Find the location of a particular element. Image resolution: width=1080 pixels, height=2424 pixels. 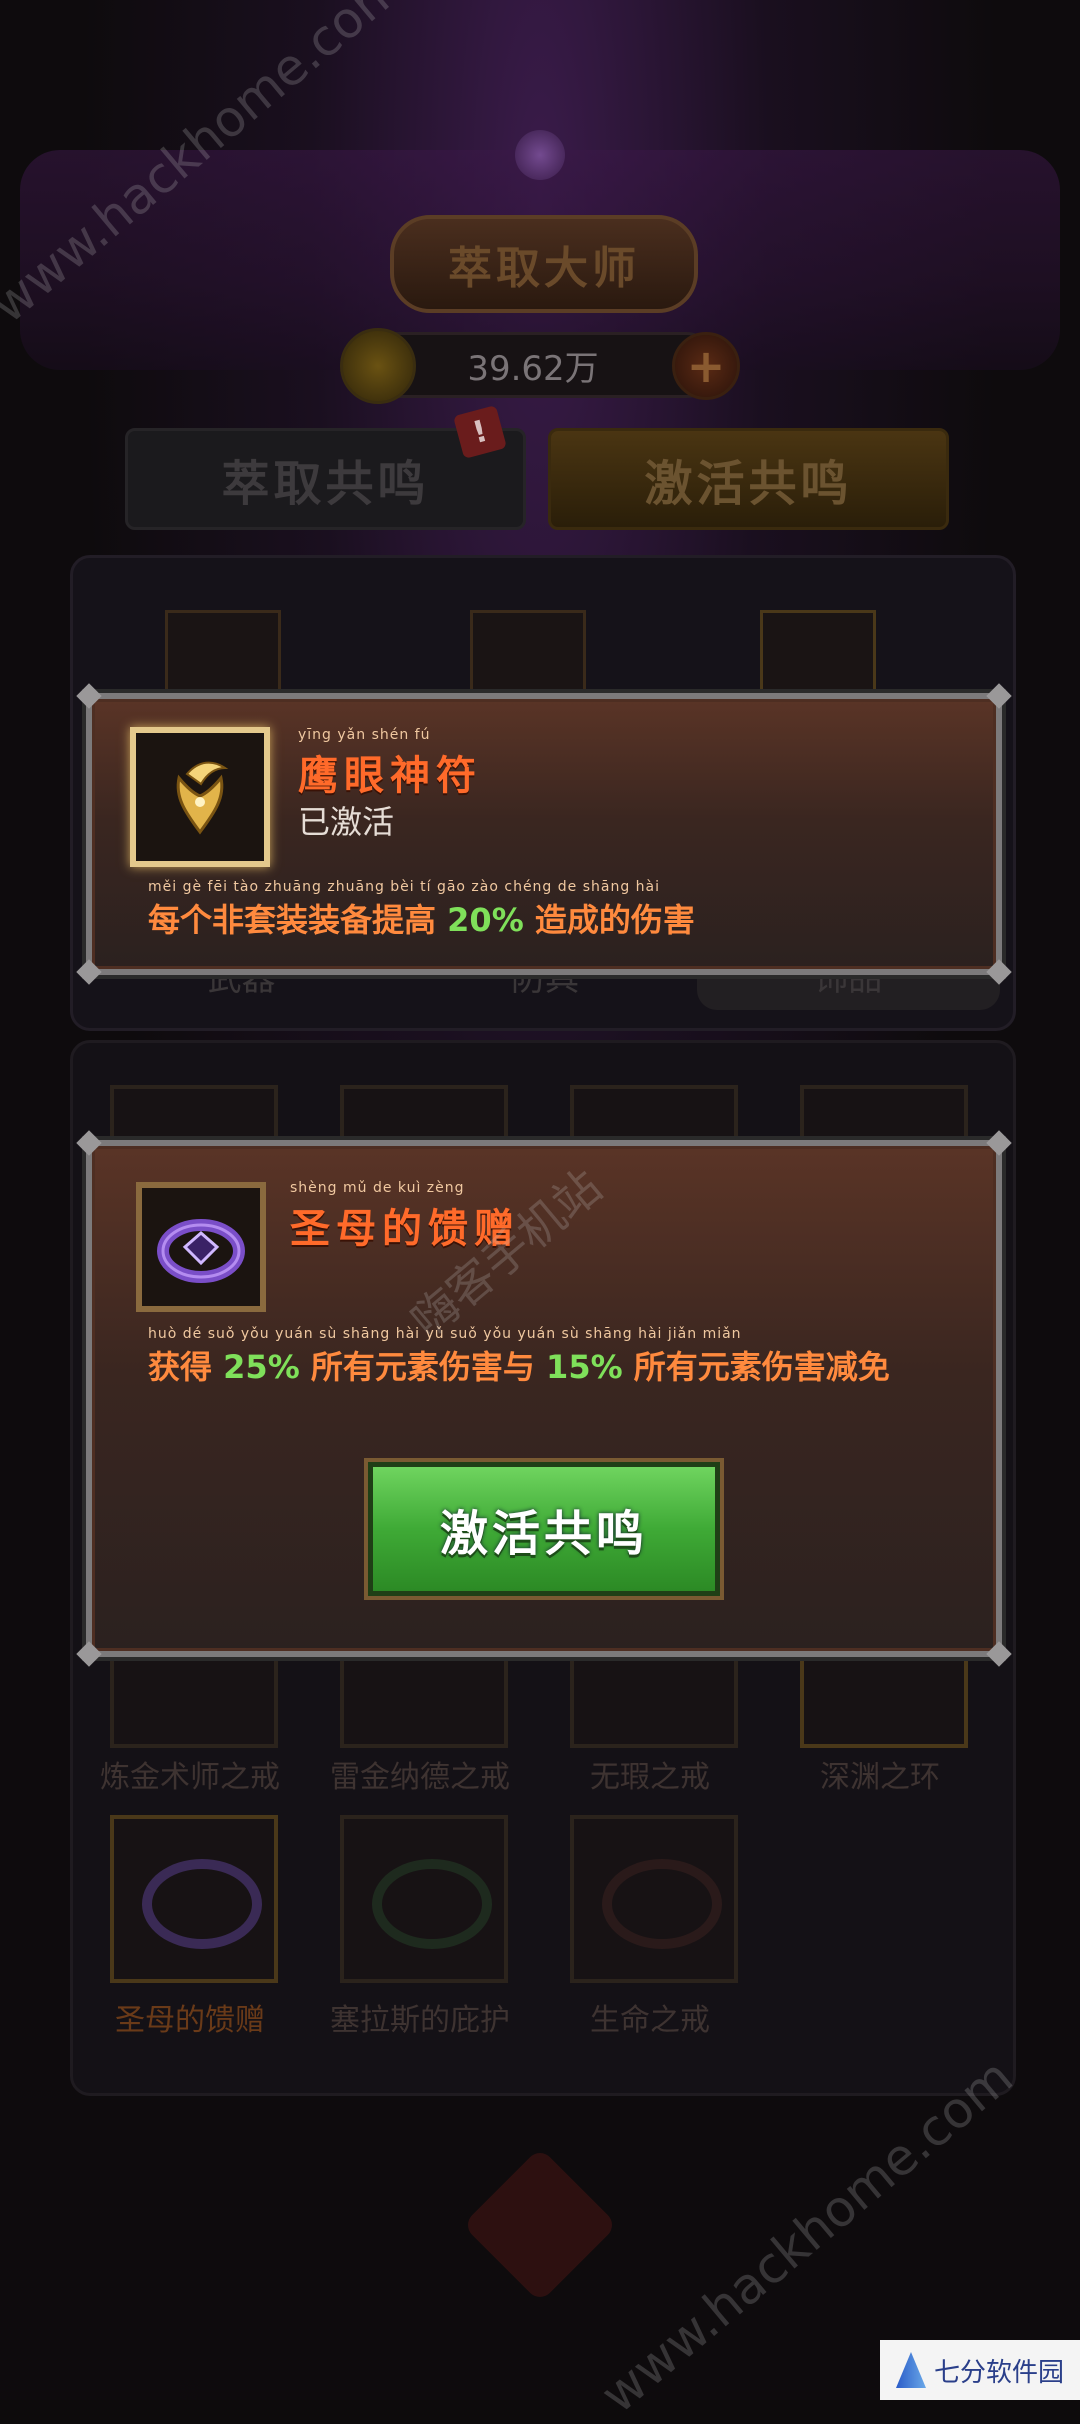

item-title: 鹰眼神符 is located at coordinates (390, 776).